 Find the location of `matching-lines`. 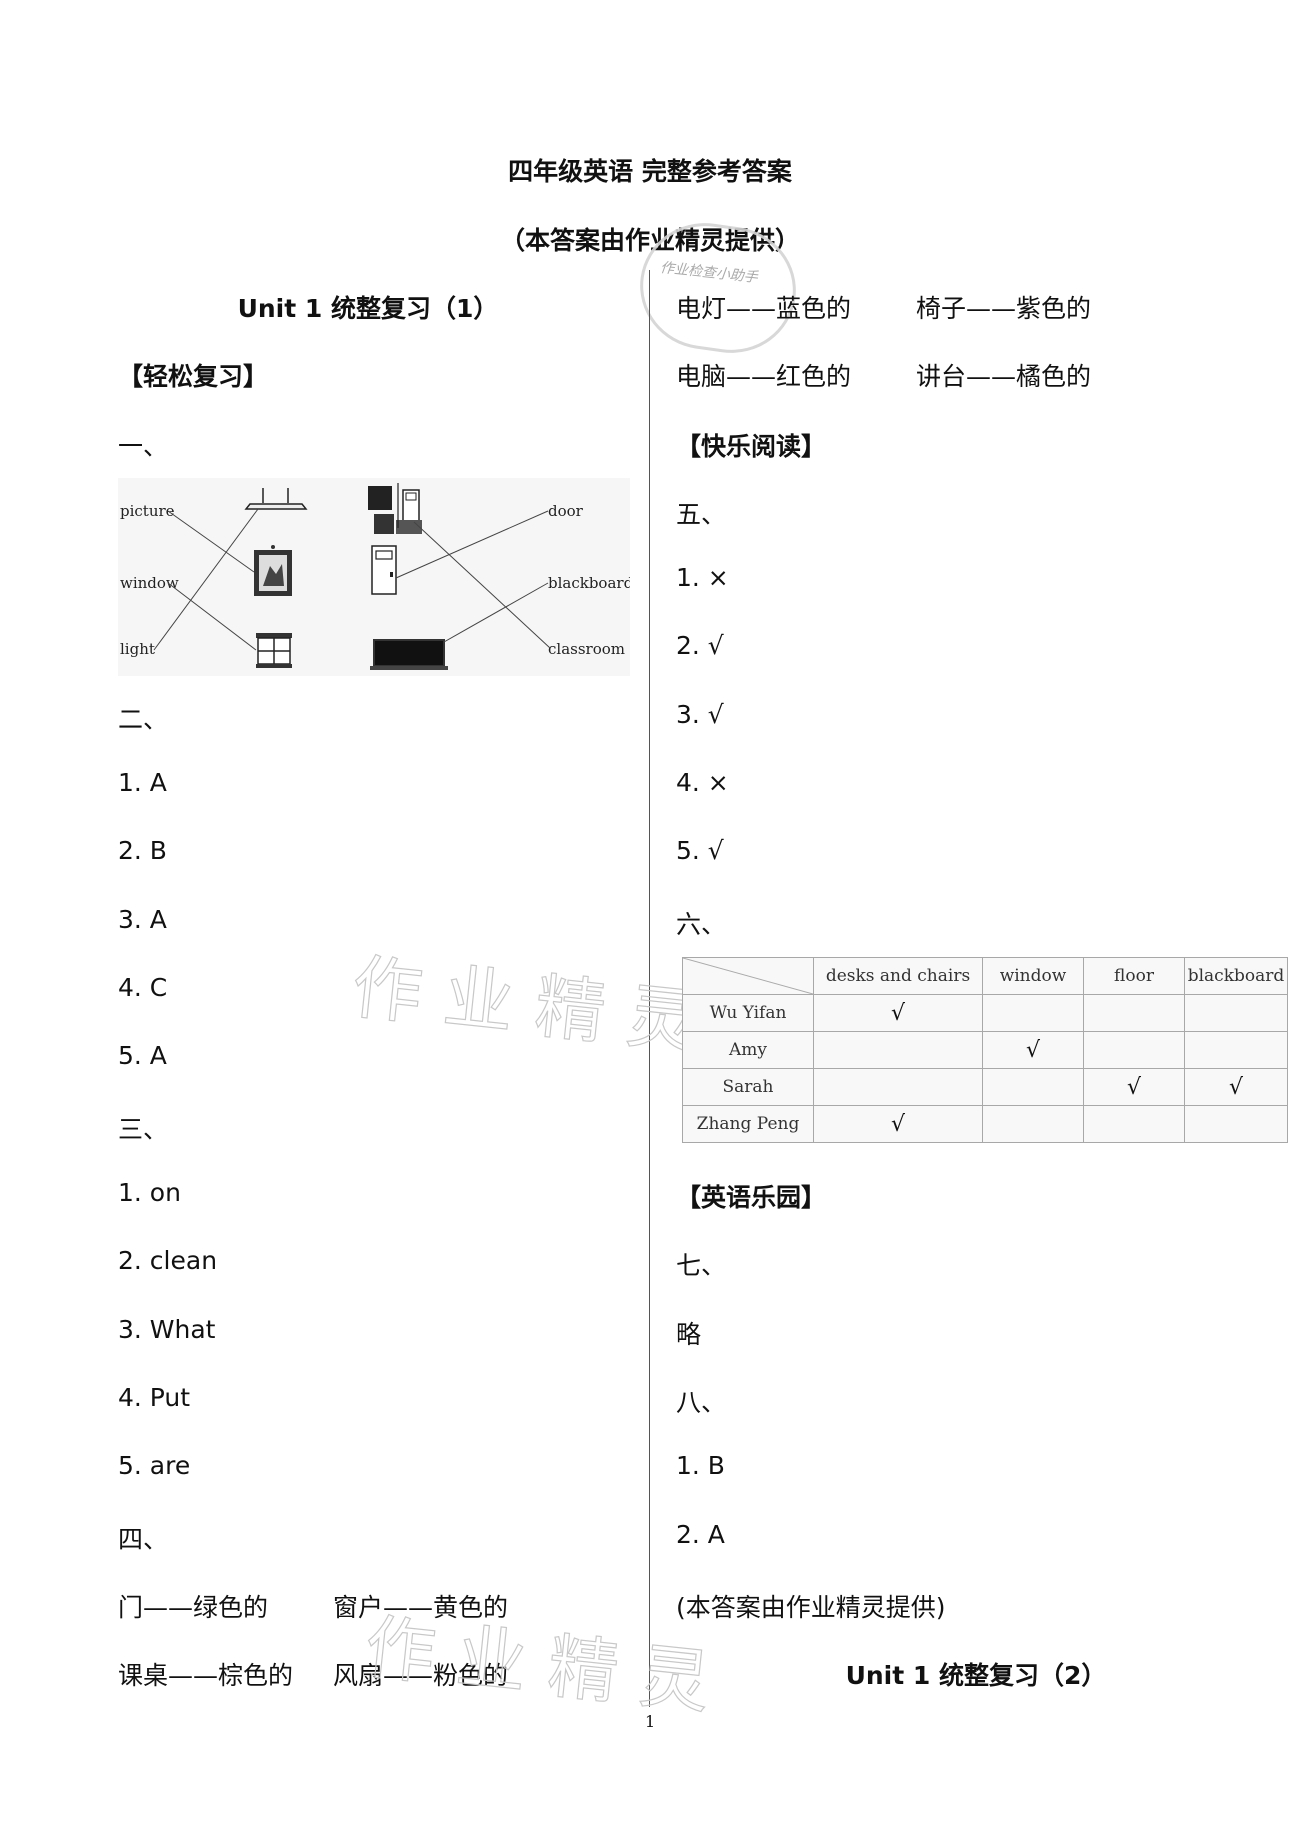

matching-lines is located at coordinates (352, 579).